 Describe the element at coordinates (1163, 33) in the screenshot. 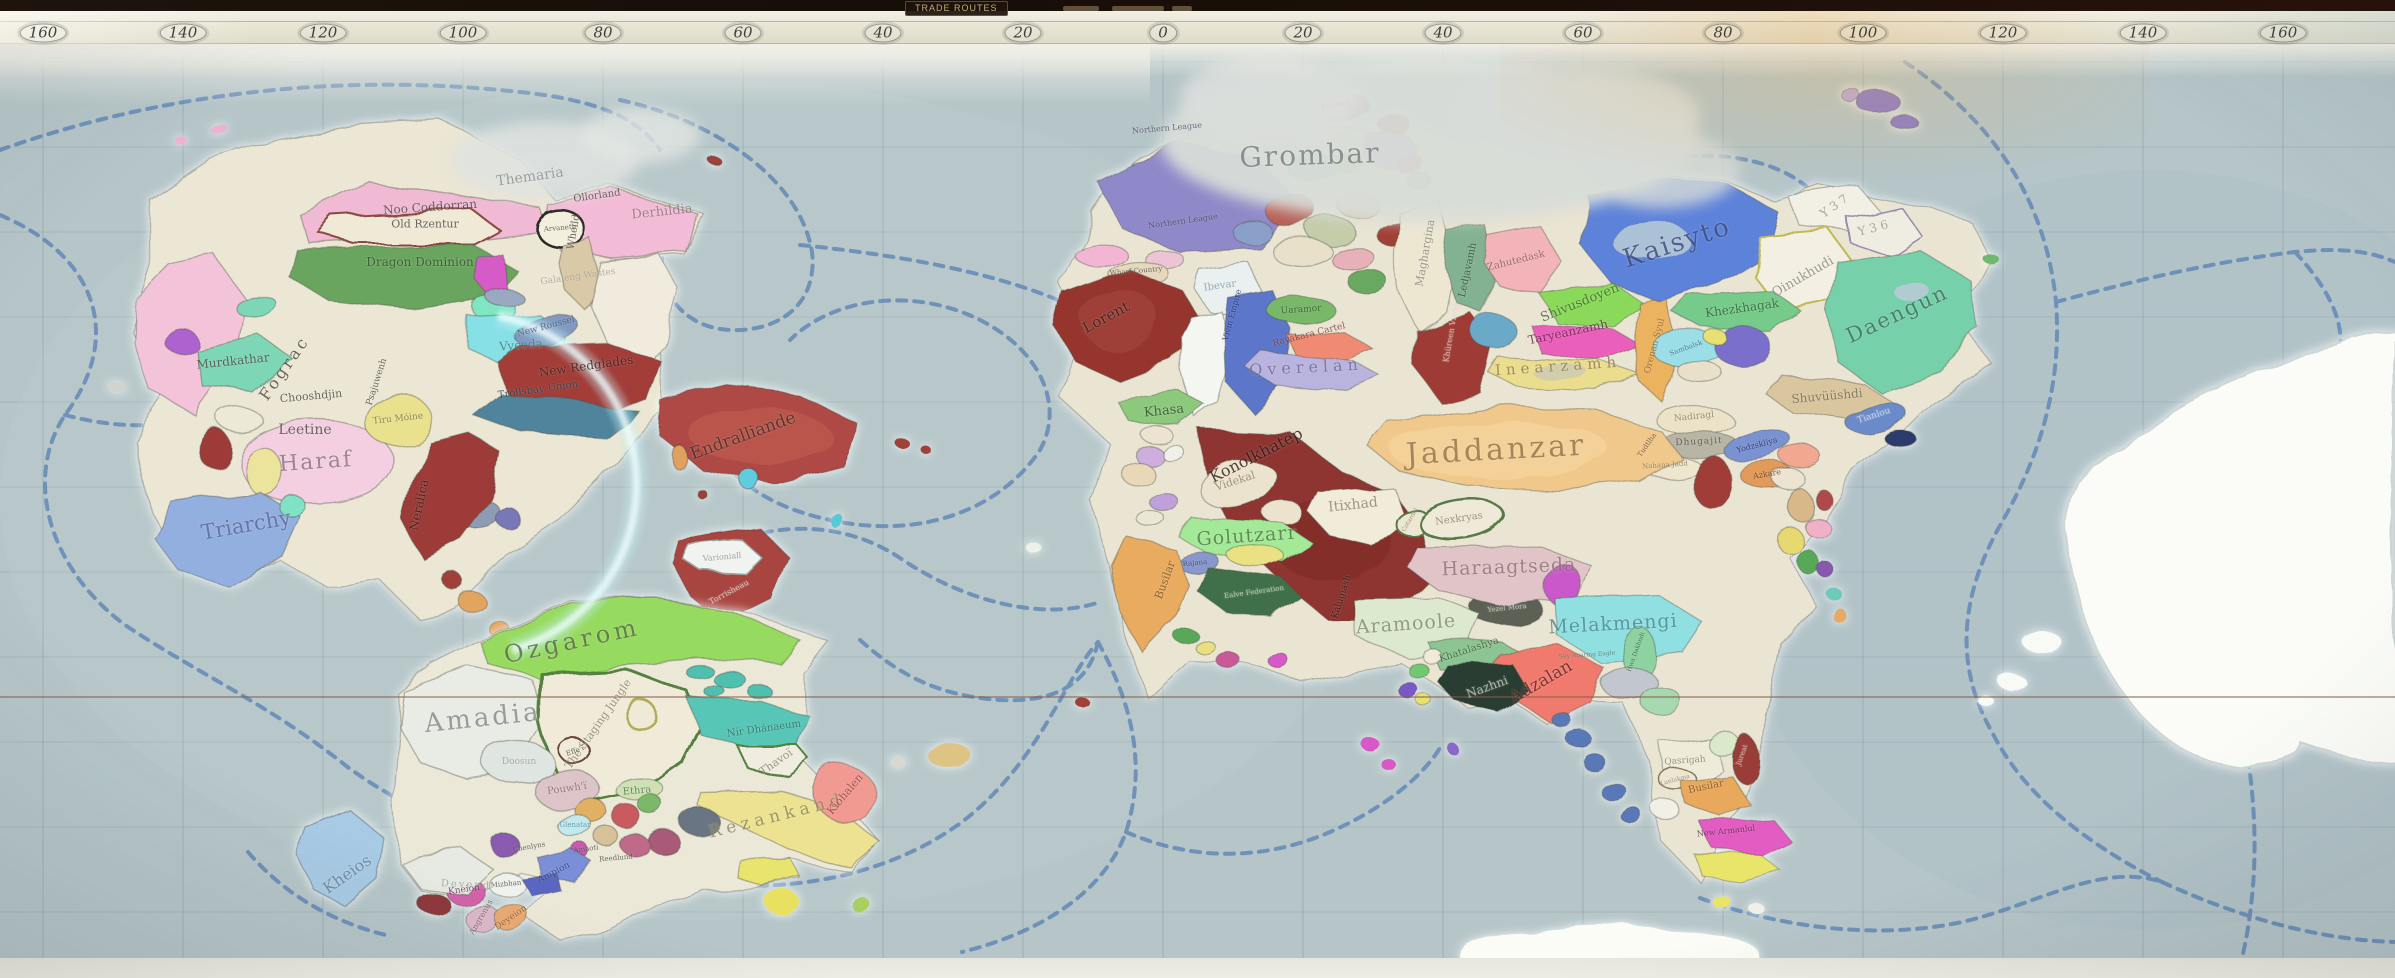

I see `ruler-degree-8: 0` at that location.